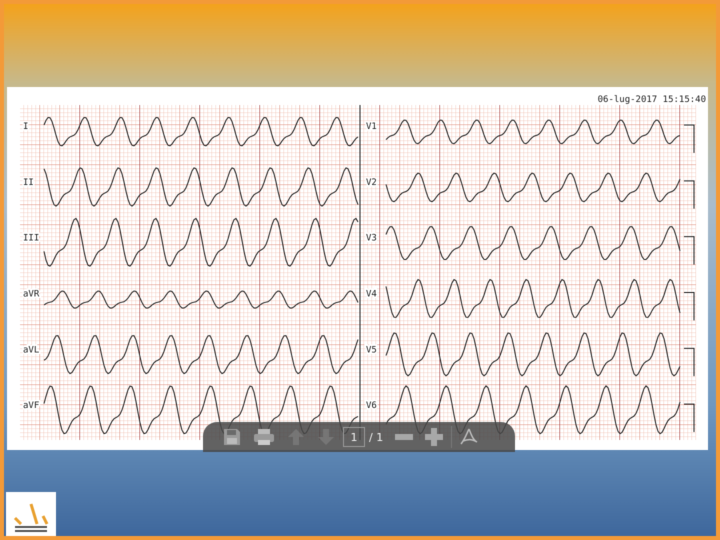  Describe the element at coordinates (653, 100) in the screenshot. I see `ecg-timestamp: 06-lug-2017 15:15:40` at that location.